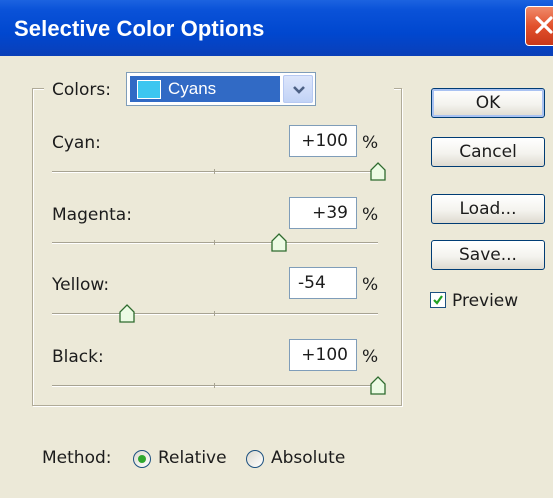 The height and width of the screenshot is (498, 553). Describe the element at coordinates (370, 357) in the screenshot. I see `black-percent-label: %` at that location.